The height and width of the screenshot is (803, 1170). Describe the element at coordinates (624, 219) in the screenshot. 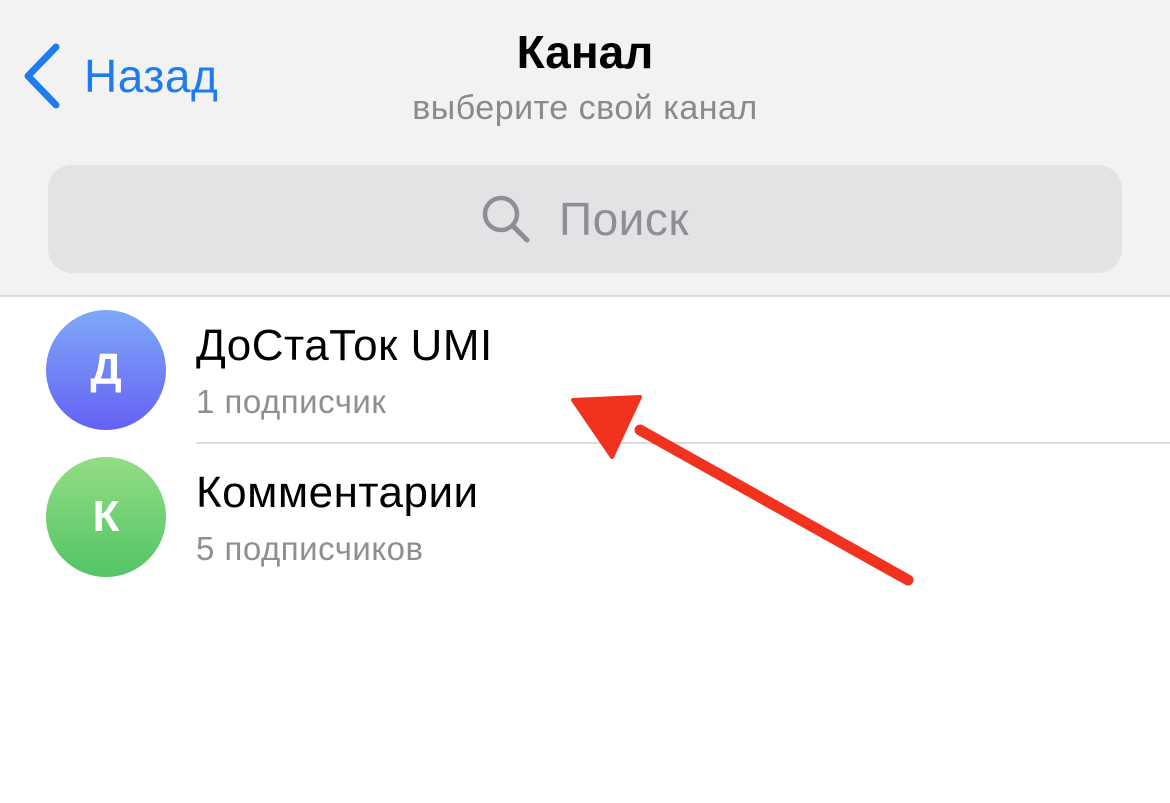

I see `search-placeholder: Поиск` at that location.